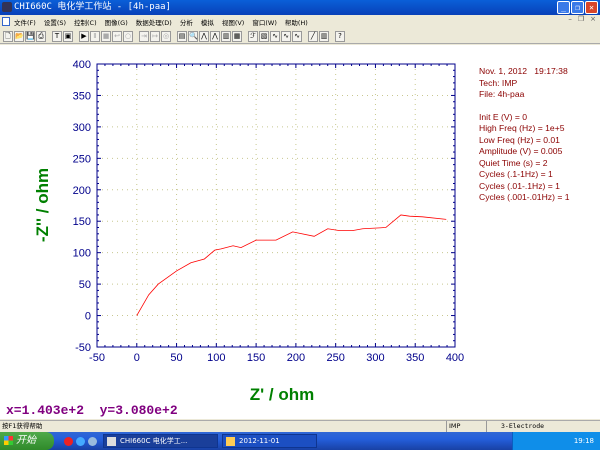 This screenshot has height=450, width=600. I want to click on tool6-icon: ▧, so click(264, 36).